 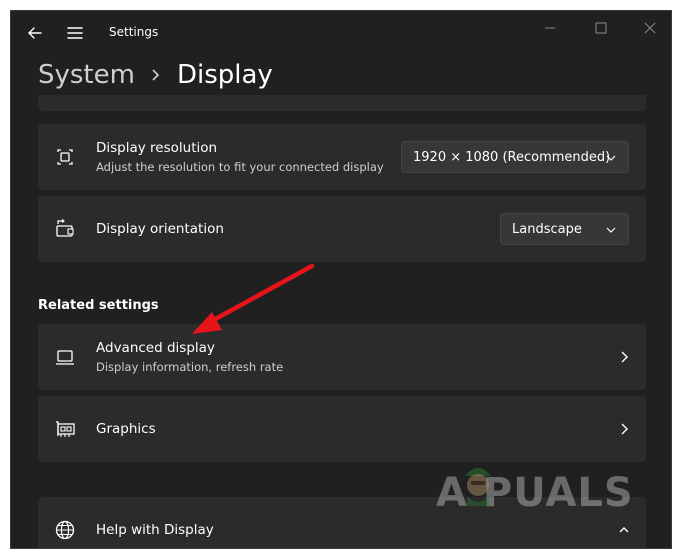 What do you see at coordinates (342, 229) in the screenshot?
I see `display-orientation-card: Display orientation Landscape` at bounding box center [342, 229].